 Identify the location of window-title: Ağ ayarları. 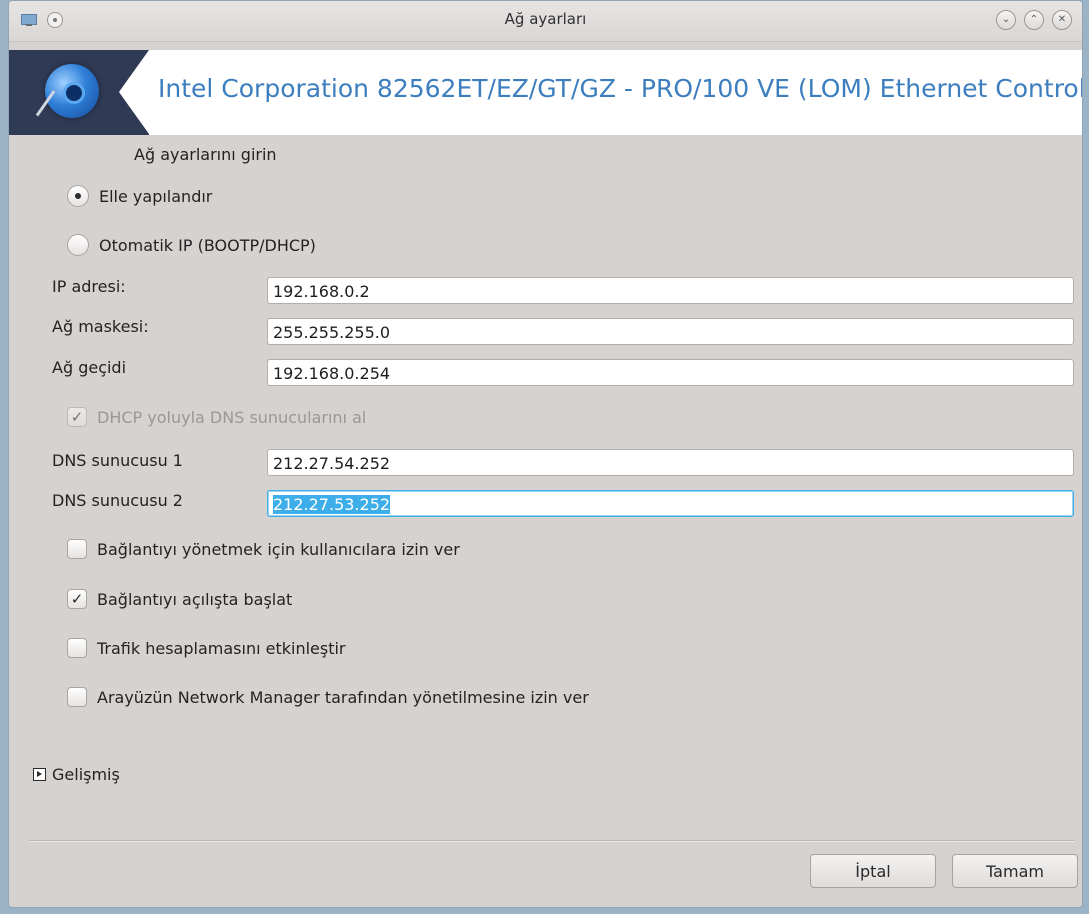
(545, 19).